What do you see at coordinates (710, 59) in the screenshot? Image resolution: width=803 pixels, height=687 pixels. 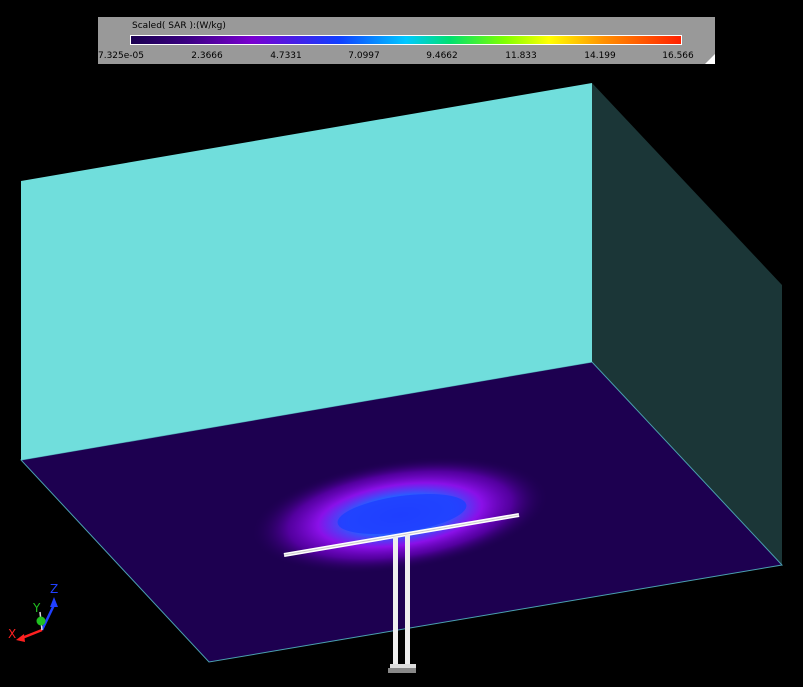 I see `legend-resize-handle` at bounding box center [710, 59].